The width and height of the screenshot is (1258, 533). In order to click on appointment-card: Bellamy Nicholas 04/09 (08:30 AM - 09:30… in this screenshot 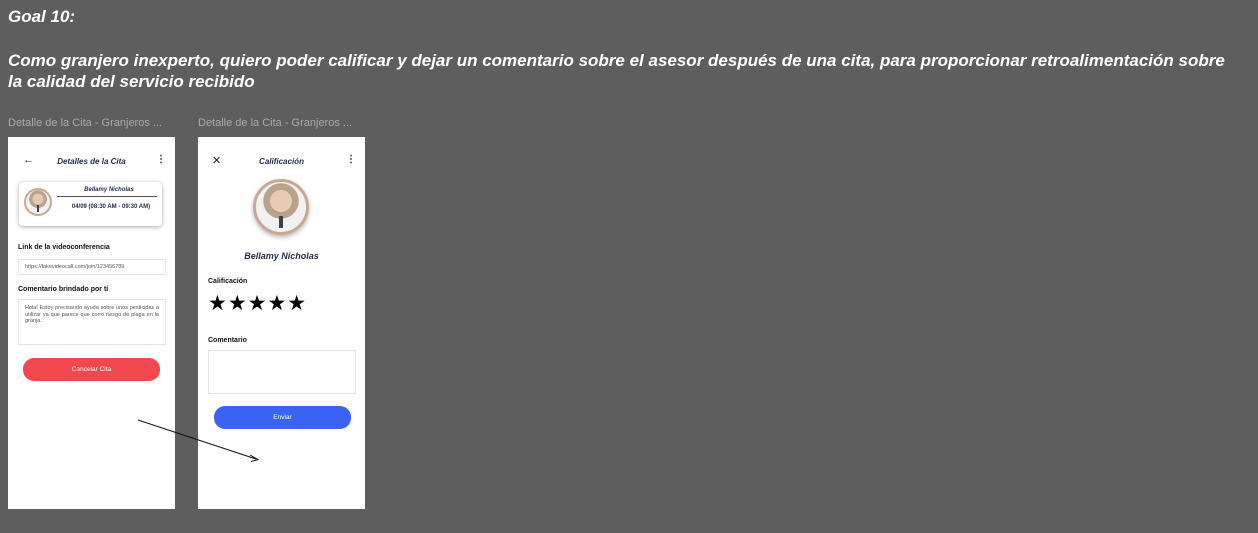, I will do `click(90, 204)`.